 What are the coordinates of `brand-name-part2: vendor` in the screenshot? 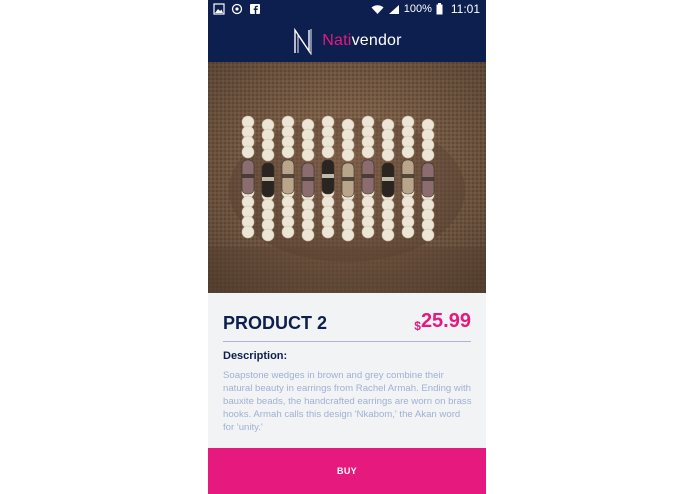 It's located at (376, 40).